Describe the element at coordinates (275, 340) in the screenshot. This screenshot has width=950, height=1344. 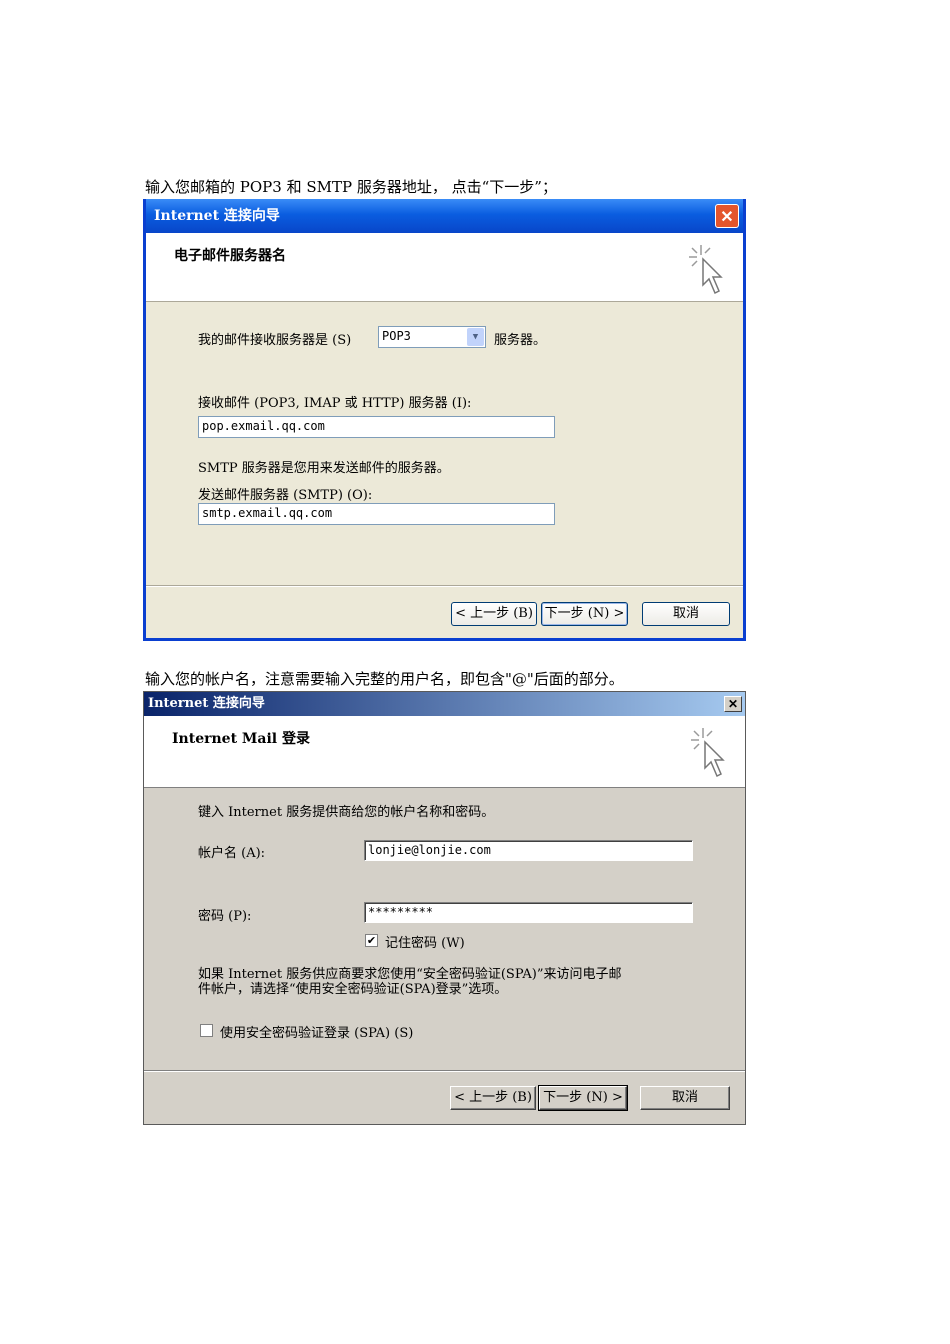
I see `incoming-type-label: 我的邮件接收服务器是 (S)` at that location.